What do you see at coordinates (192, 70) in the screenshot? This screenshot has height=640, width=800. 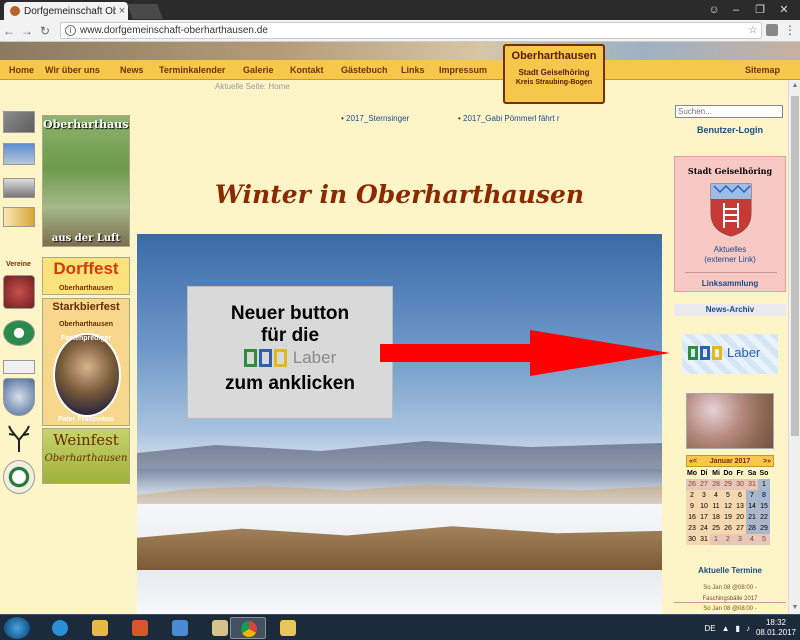 I see `nav-terminkalender: Terminkalender` at bounding box center [192, 70].